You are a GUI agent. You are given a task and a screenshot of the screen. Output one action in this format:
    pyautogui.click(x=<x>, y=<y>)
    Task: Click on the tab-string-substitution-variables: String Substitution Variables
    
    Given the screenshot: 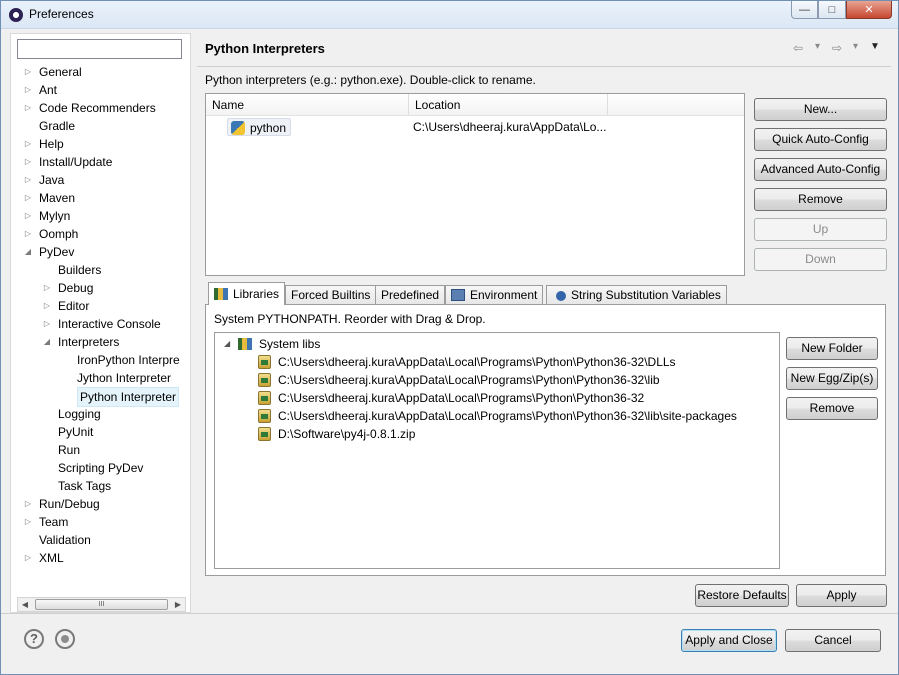 What is the action you would take?
    pyautogui.click(x=636, y=295)
    